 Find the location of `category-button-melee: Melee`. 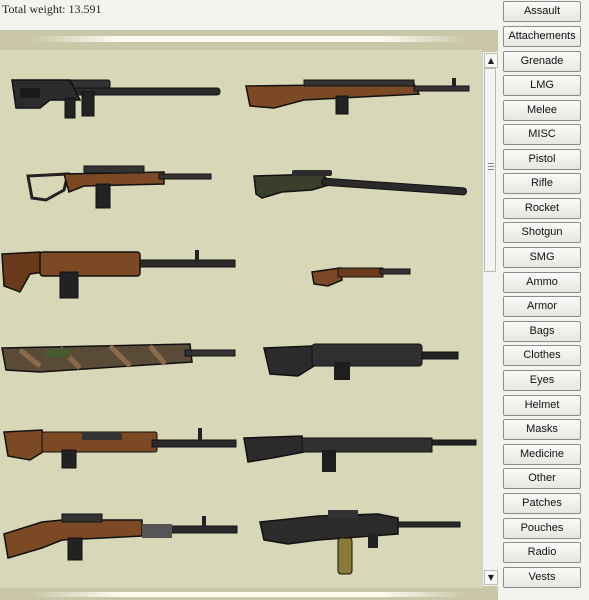

category-button-melee: Melee is located at coordinates (542, 110).